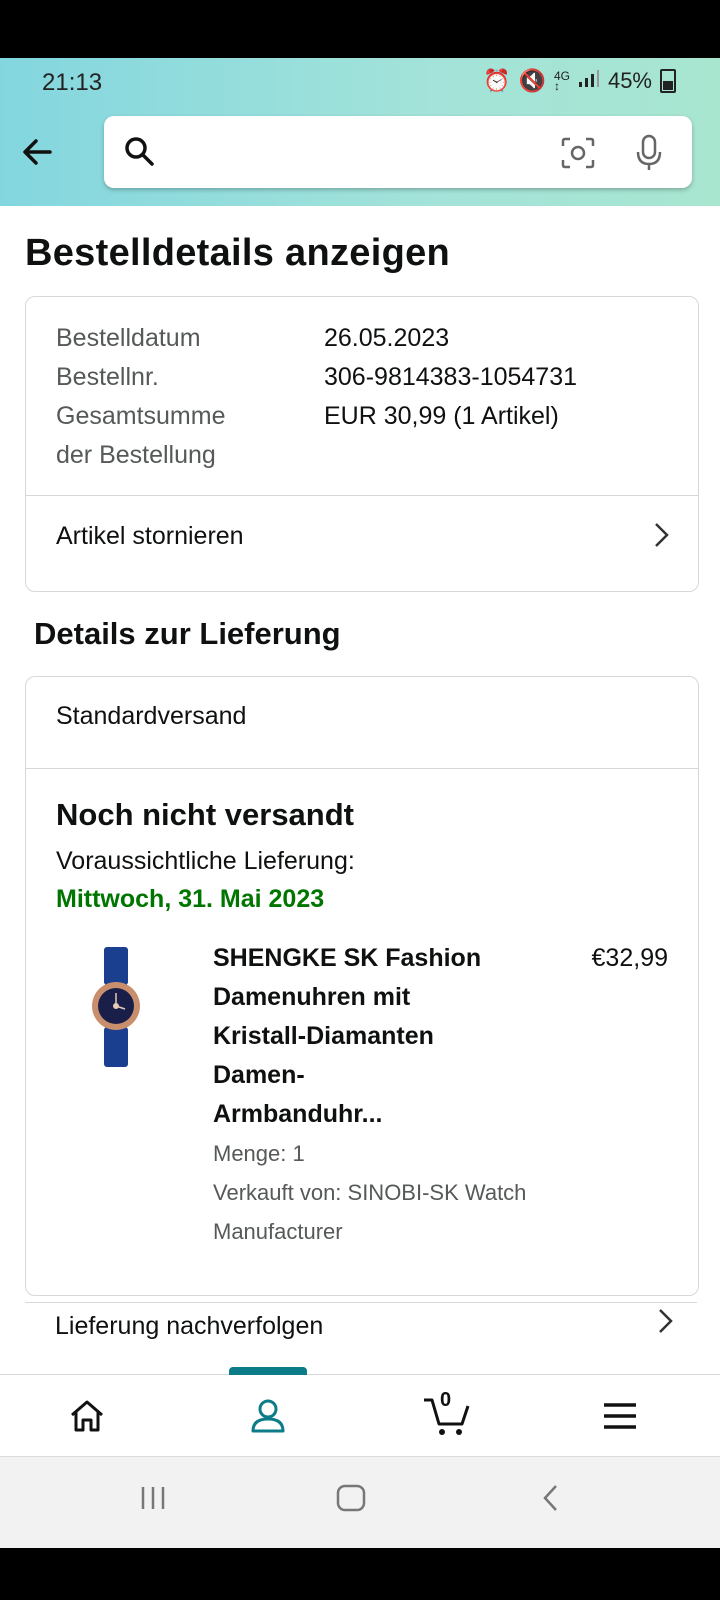 The image size is (720, 1600). Describe the element at coordinates (360, 82) in the screenshot. I see `status-bar: 21:13 ⏰ 🔇 4G ↕ 45%` at that location.